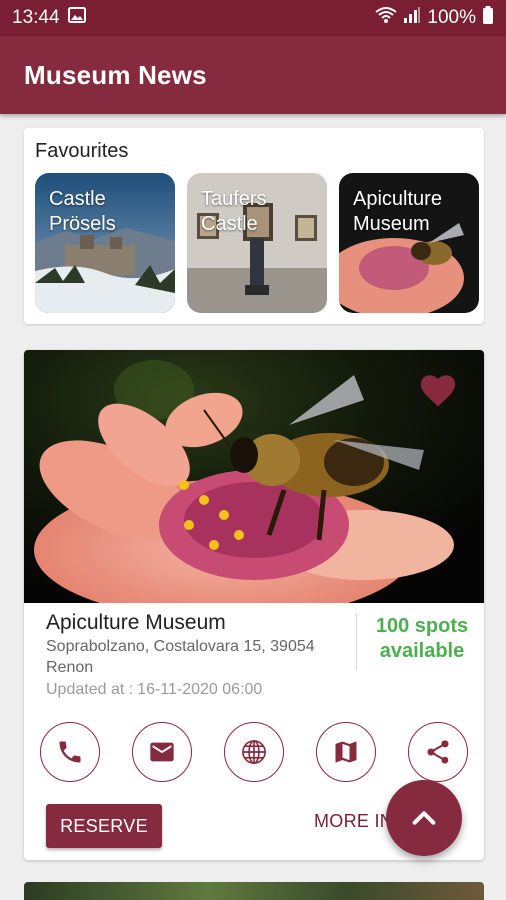 Image resolution: width=506 pixels, height=900 pixels. I want to click on favourite-label: Castle Prösels, so click(82, 211).